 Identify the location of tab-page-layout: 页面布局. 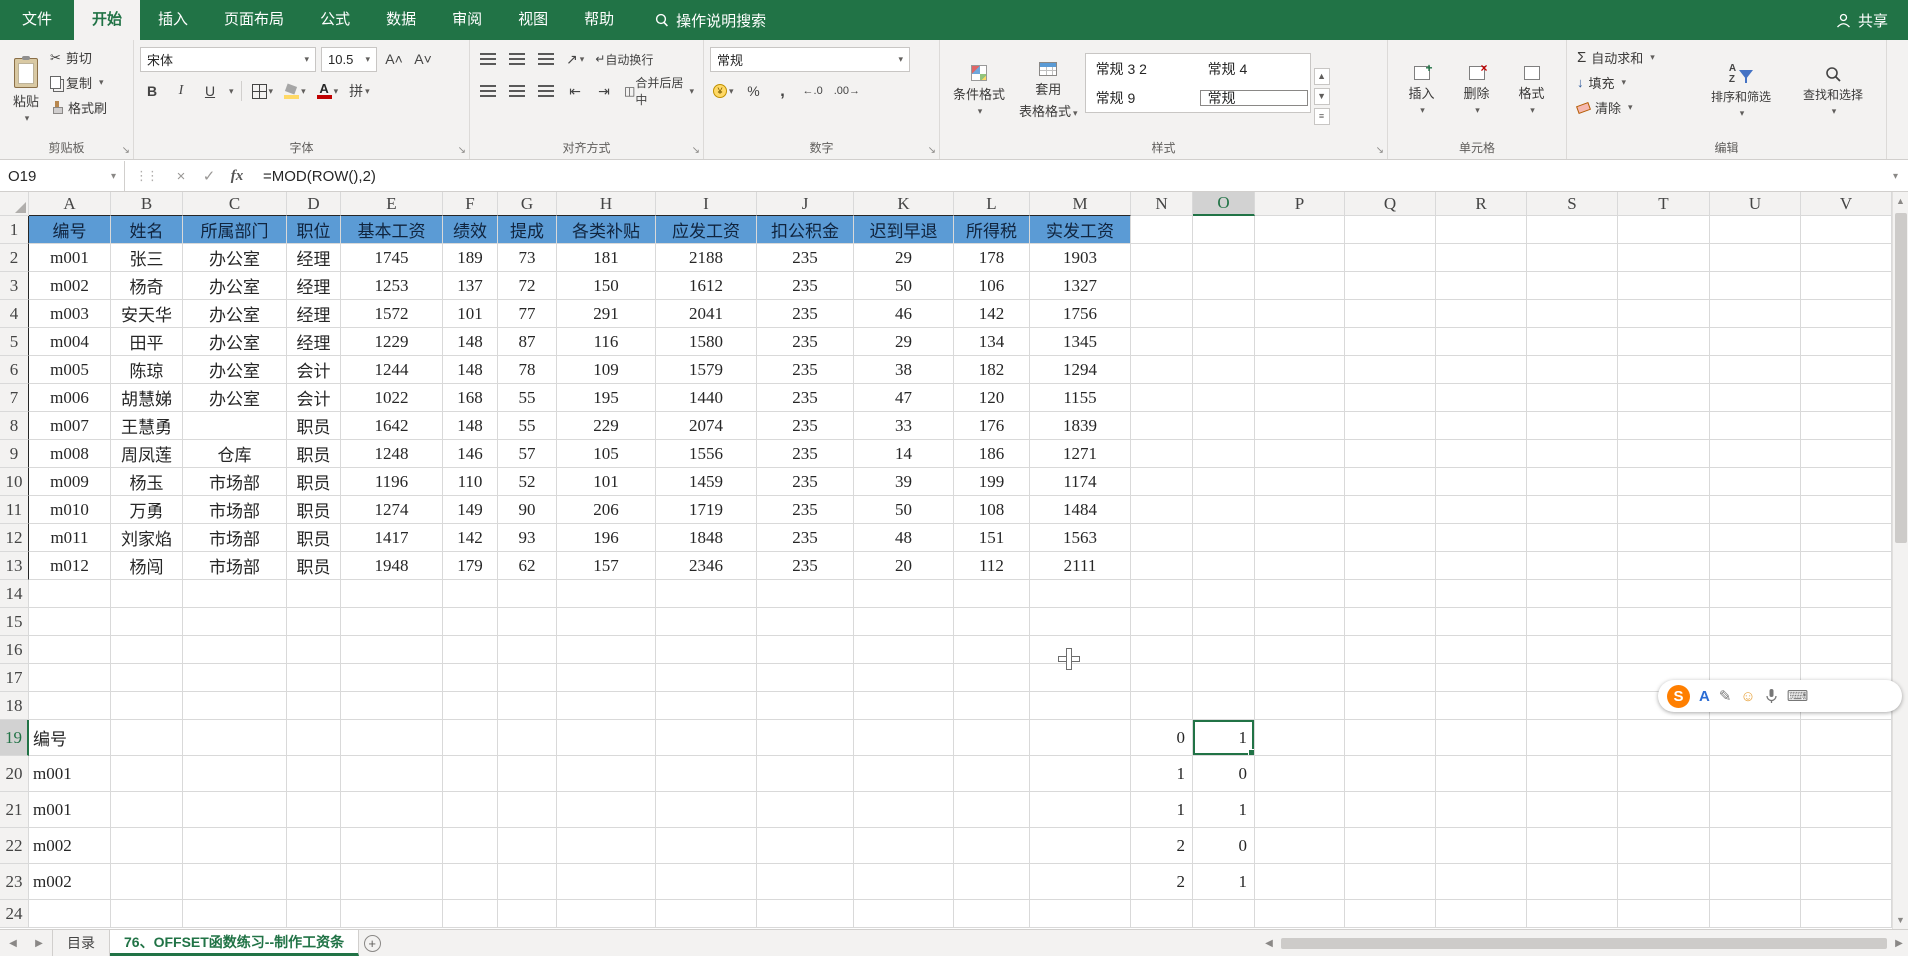
(254, 20).